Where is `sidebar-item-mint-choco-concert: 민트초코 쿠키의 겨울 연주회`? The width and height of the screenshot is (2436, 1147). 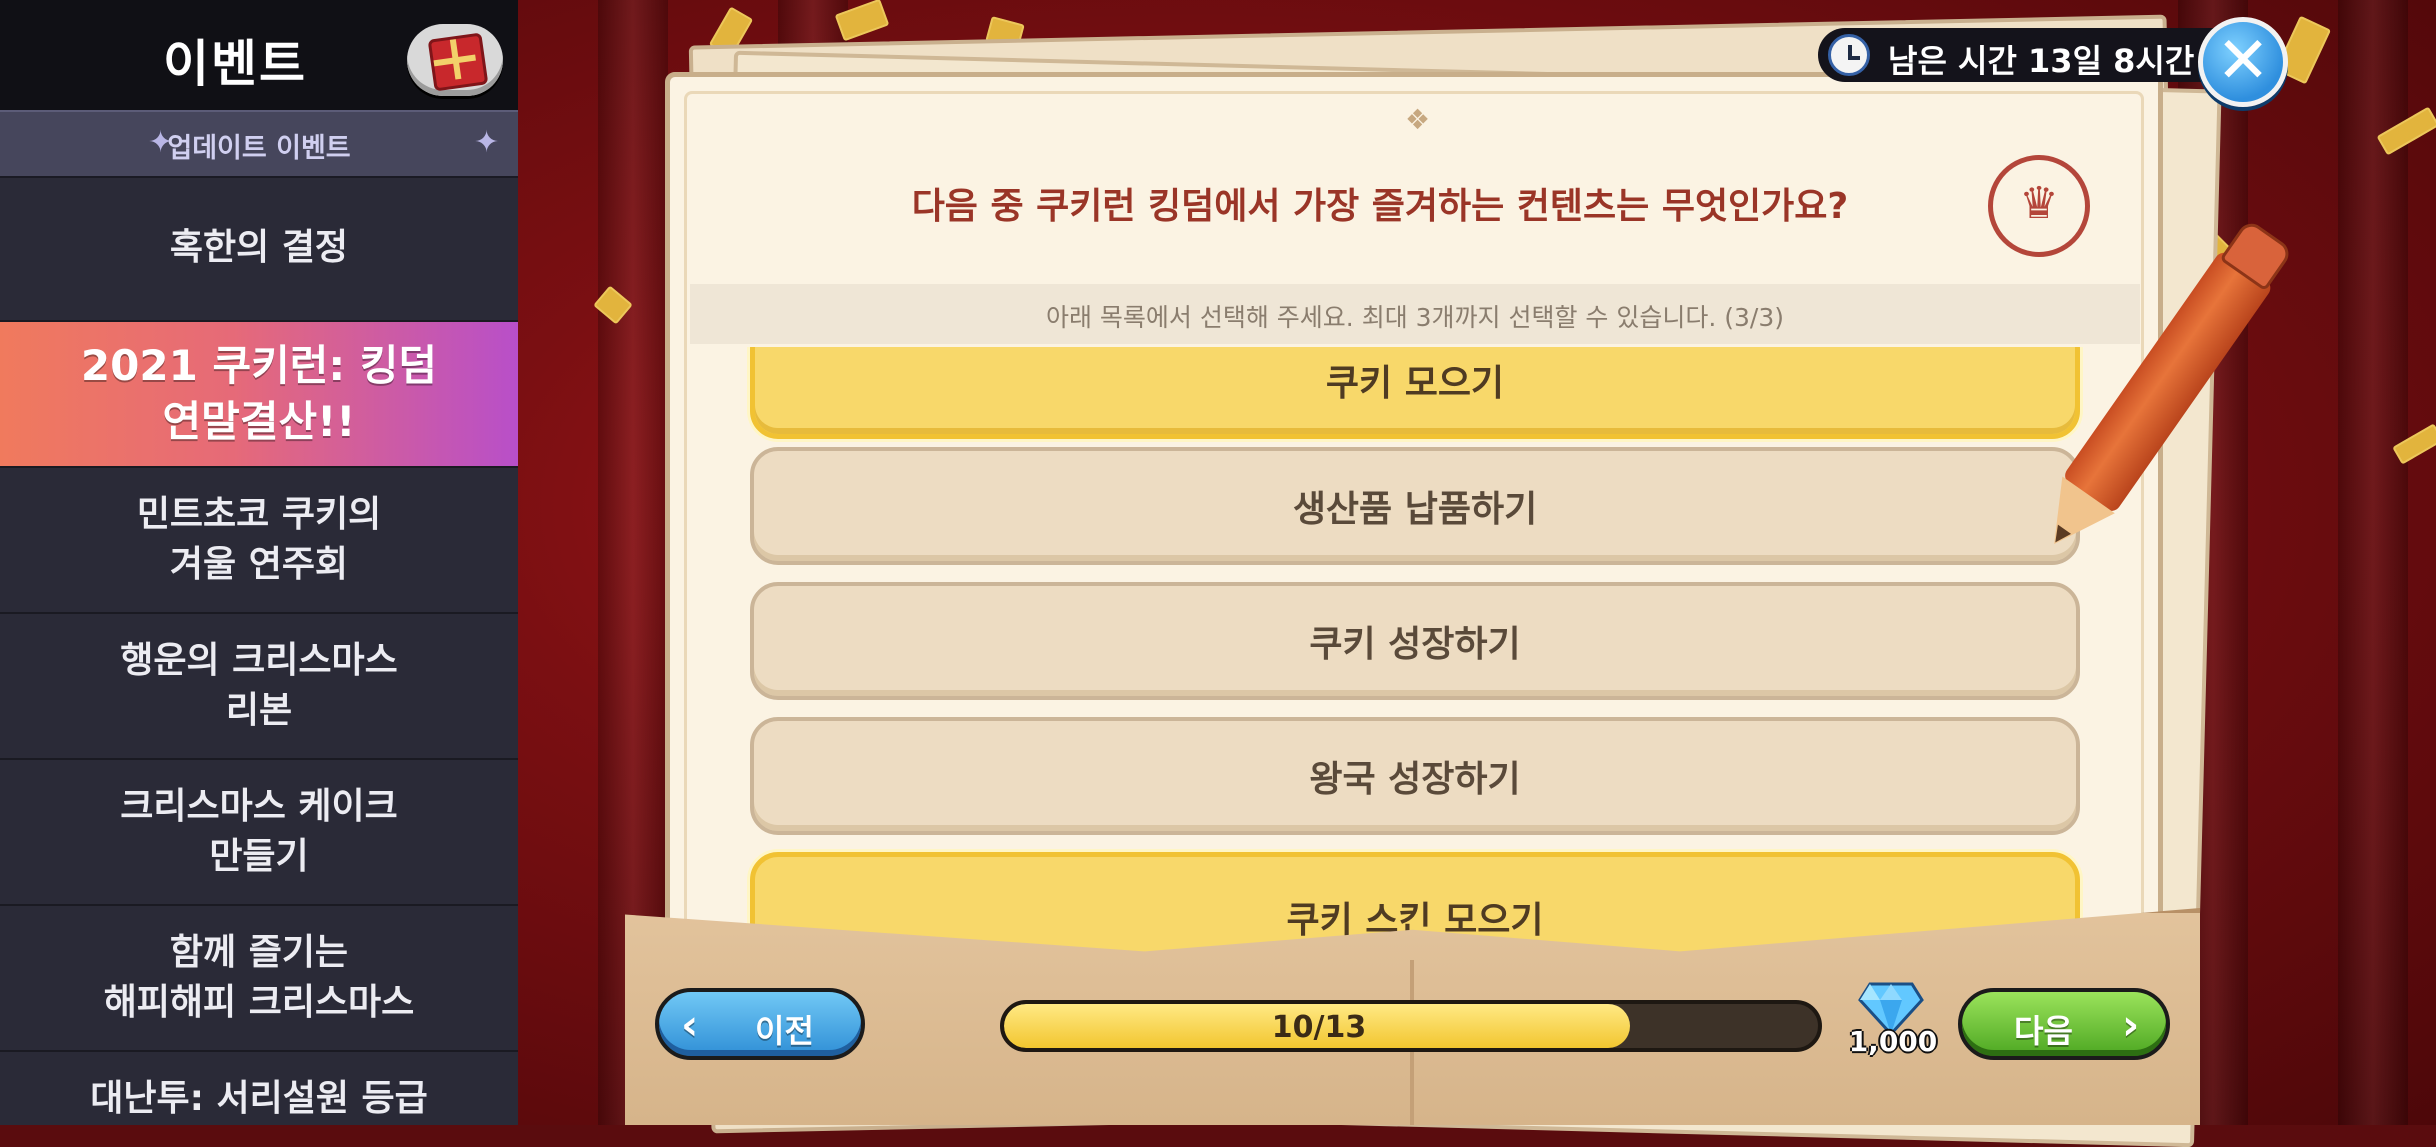
sidebar-item-mint-choco-concert: 민트초코 쿠키의 겨울 연주회 is located at coordinates (259, 541).